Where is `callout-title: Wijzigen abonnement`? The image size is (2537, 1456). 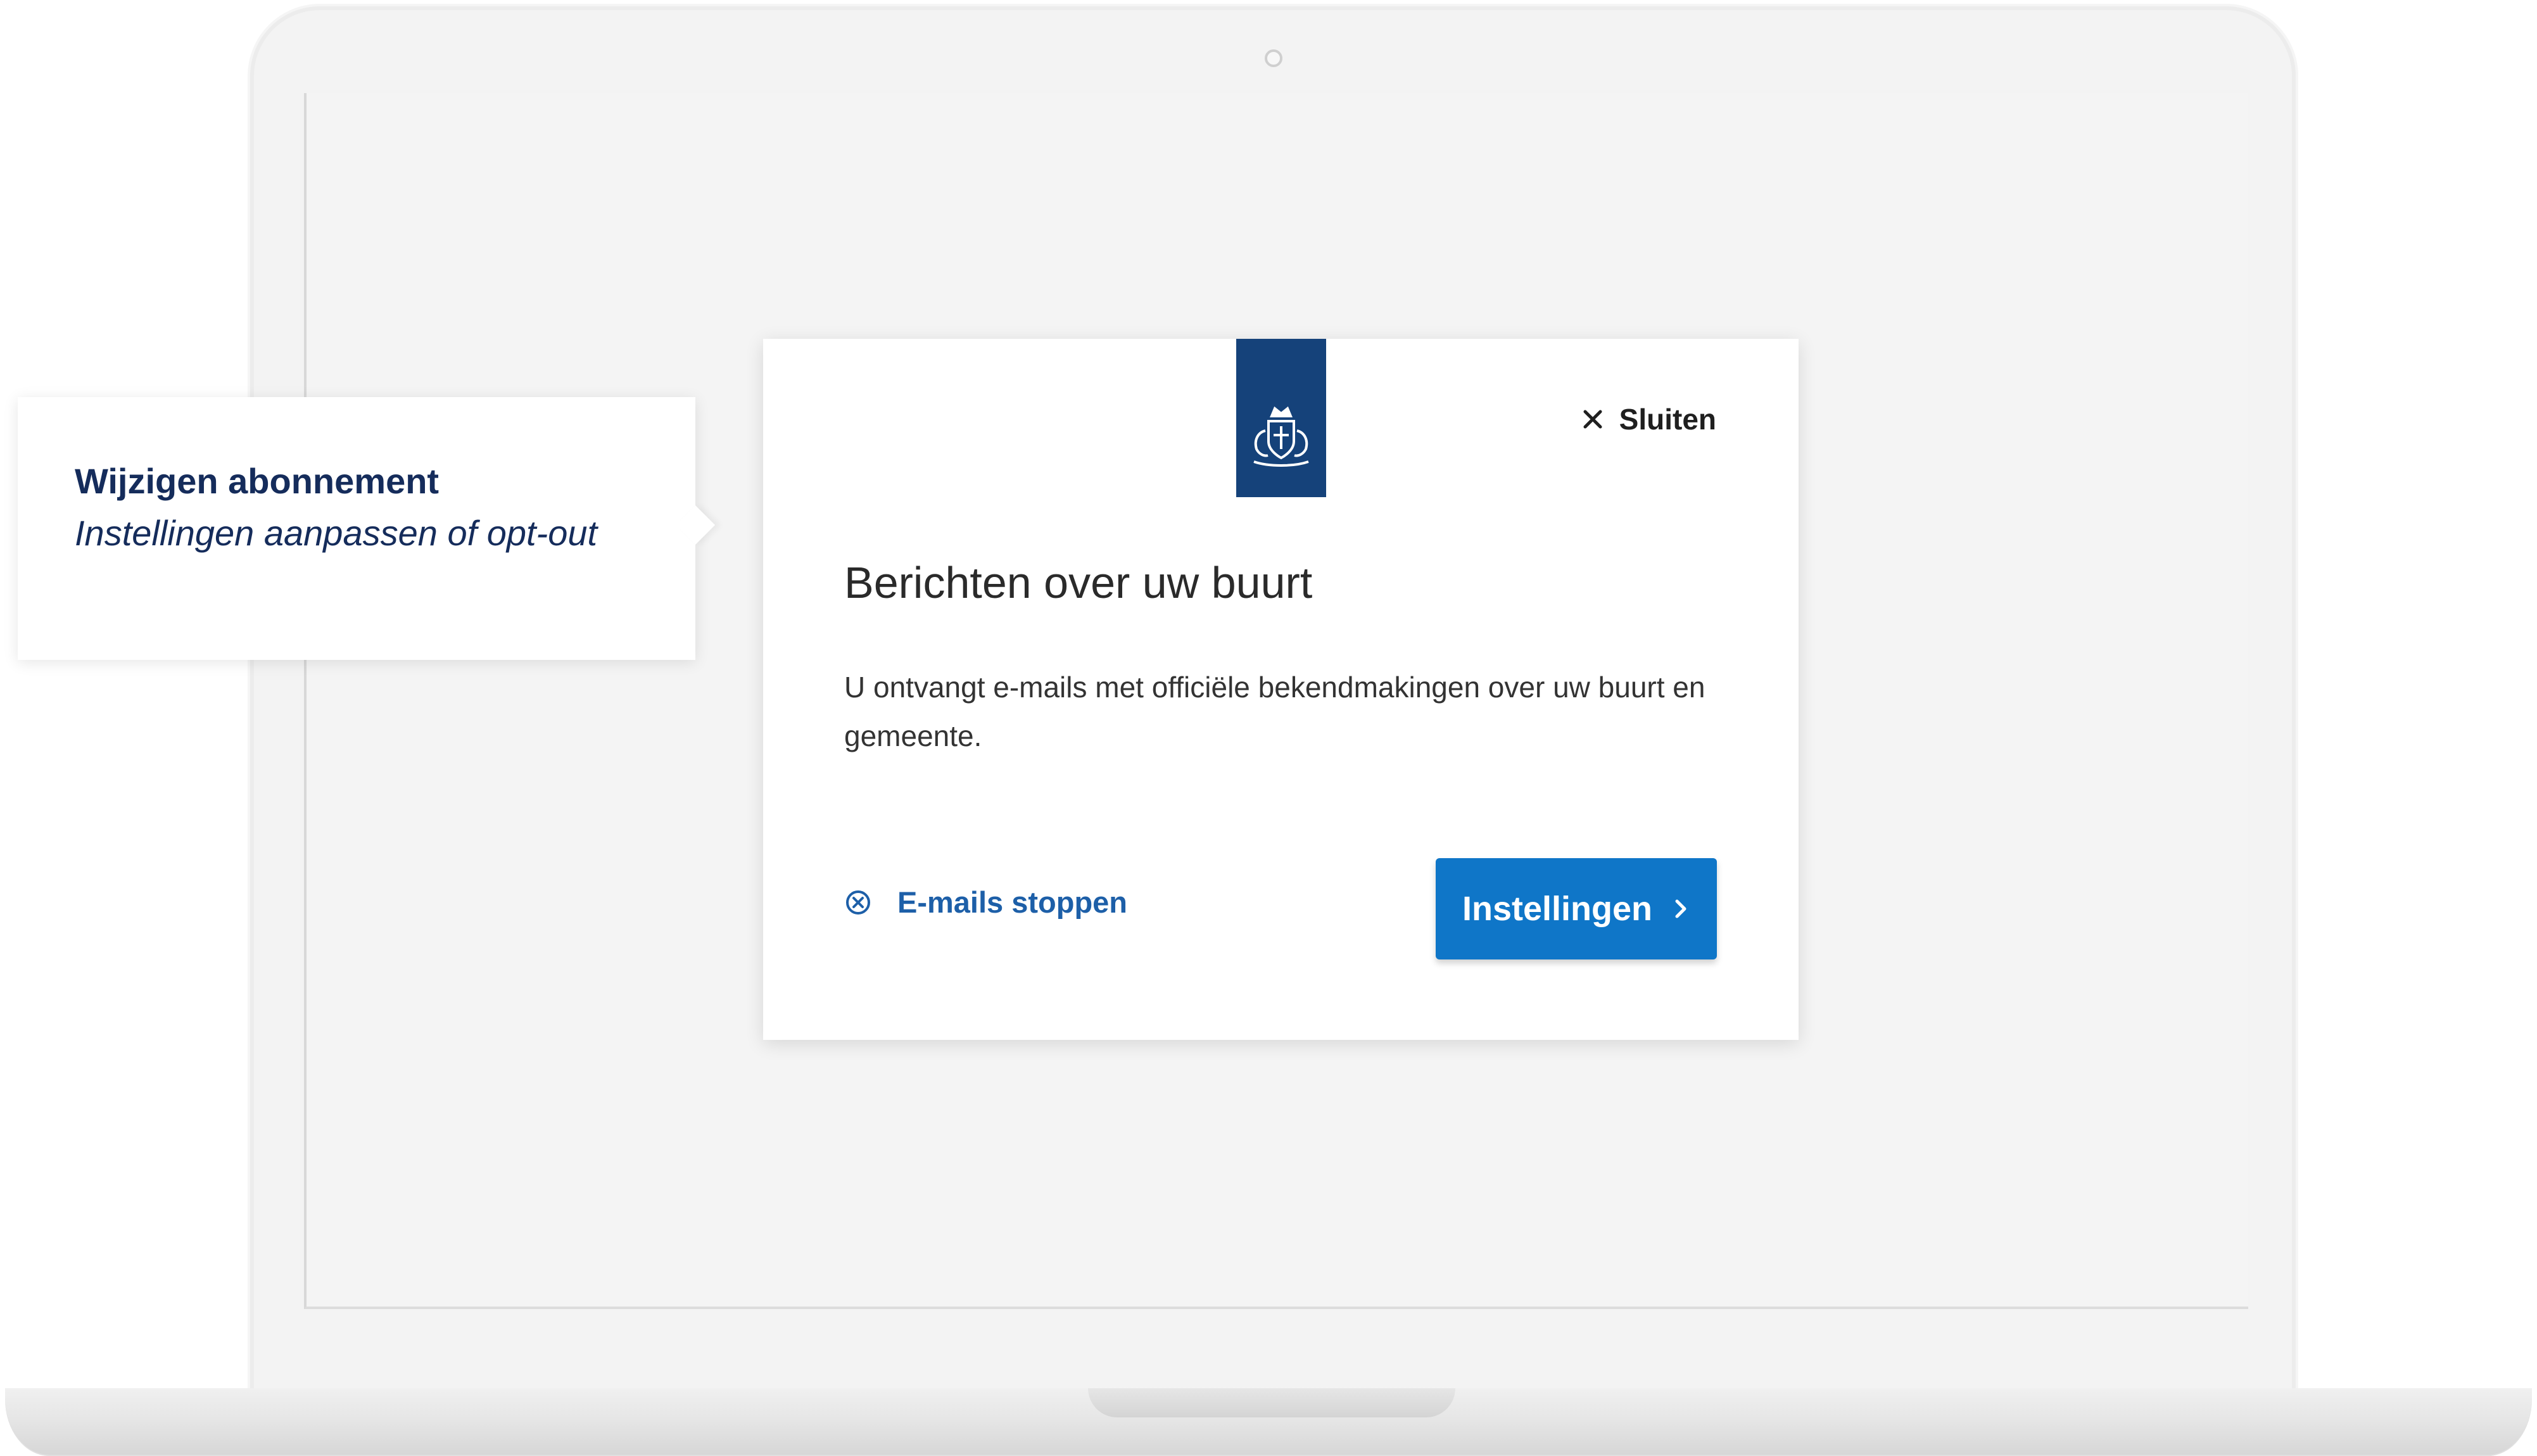 callout-title: Wijzigen abonnement is located at coordinates (257, 481).